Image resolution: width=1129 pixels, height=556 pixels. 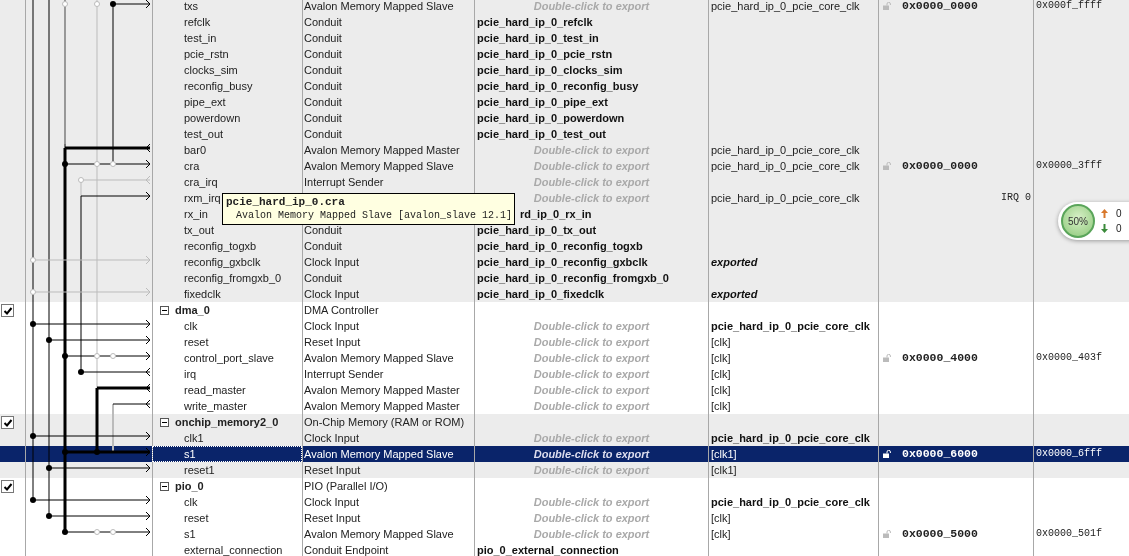 I want to click on module-description: On-Chip Memory (RAM or ROM), so click(x=384, y=422).